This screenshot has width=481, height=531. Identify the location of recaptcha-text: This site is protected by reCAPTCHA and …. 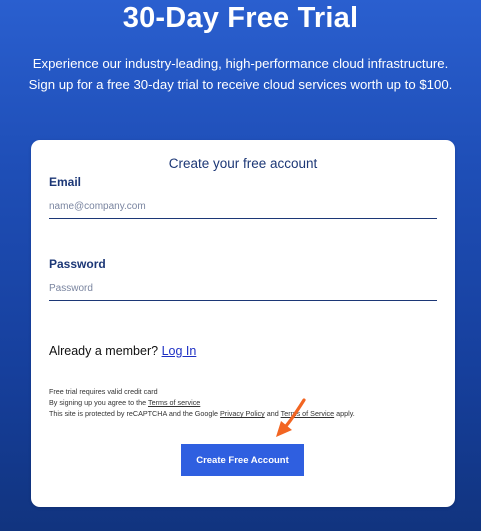
(133, 414).